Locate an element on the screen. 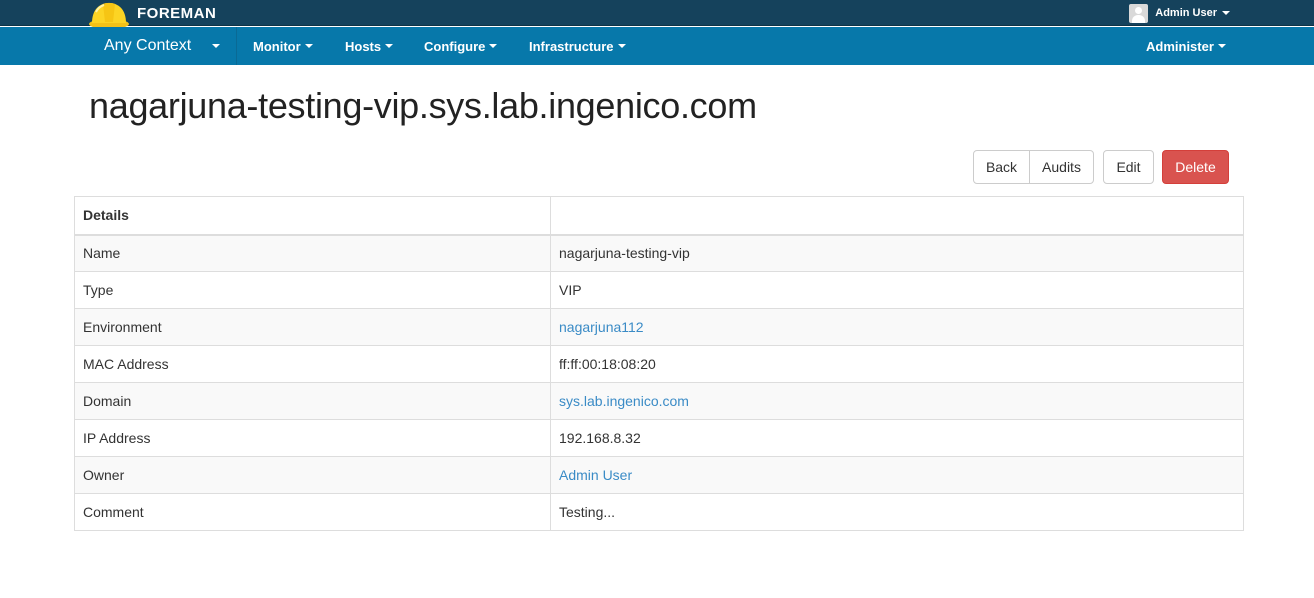 Image resolution: width=1314 pixels, height=598 pixels. table-row: Domain sys.lab.ingenico.com is located at coordinates (659, 401).